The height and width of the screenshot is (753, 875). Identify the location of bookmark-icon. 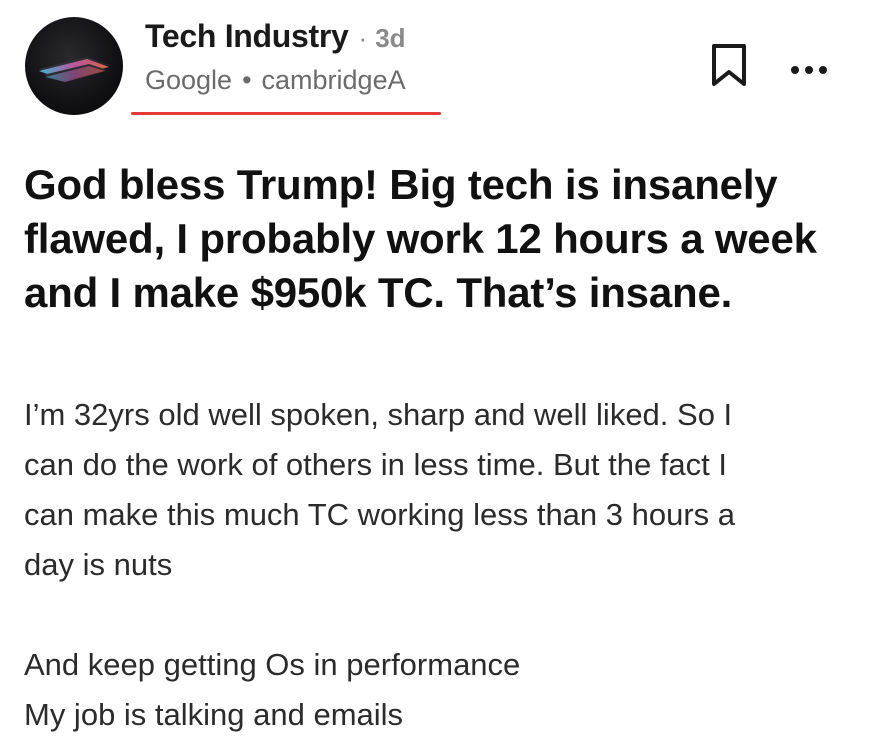
(729, 65).